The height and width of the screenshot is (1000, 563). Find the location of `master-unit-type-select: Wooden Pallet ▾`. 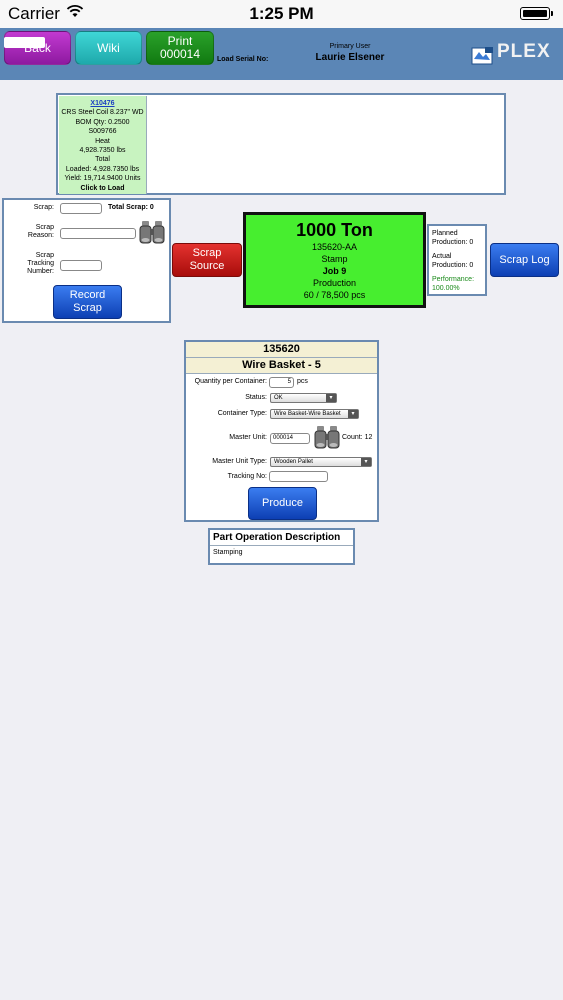

master-unit-type-select: Wooden Pallet ▾ is located at coordinates (321, 462).